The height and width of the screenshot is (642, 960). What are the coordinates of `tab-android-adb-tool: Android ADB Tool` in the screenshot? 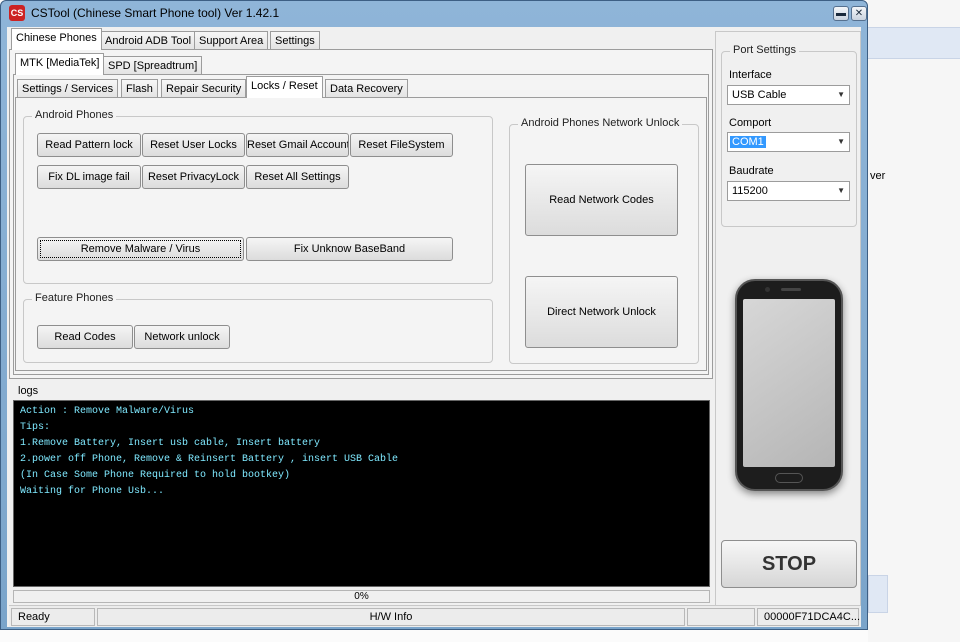 It's located at (148, 40).